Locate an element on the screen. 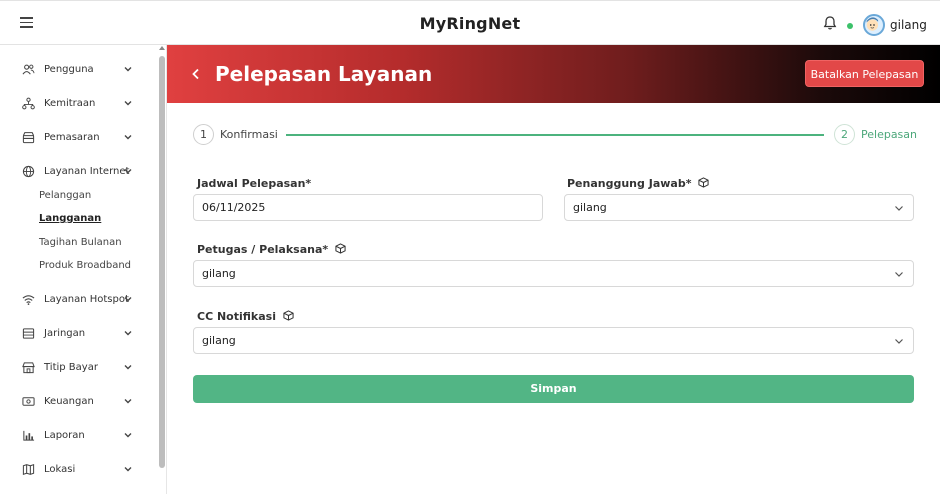  step-1-label: Konfirmasi is located at coordinates (249, 134).